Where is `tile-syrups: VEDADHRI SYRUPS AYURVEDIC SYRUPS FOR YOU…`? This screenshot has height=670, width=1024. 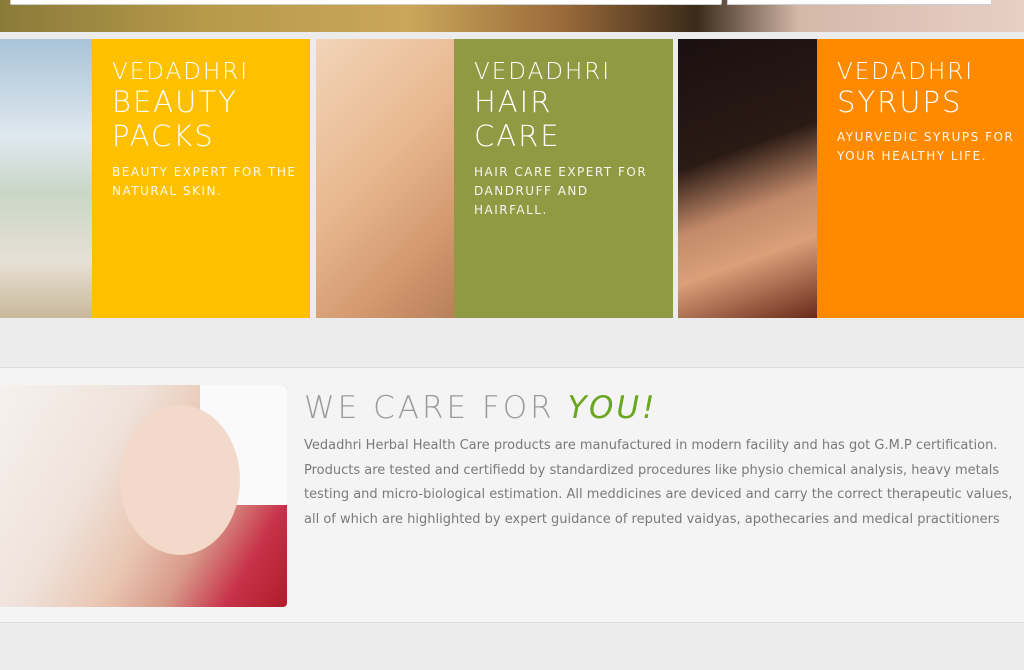 tile-syrups: VEDADHRI SYRUPS AYURVEDIC SYRUPS FOR YOU… is located at coordinates (851, 178).